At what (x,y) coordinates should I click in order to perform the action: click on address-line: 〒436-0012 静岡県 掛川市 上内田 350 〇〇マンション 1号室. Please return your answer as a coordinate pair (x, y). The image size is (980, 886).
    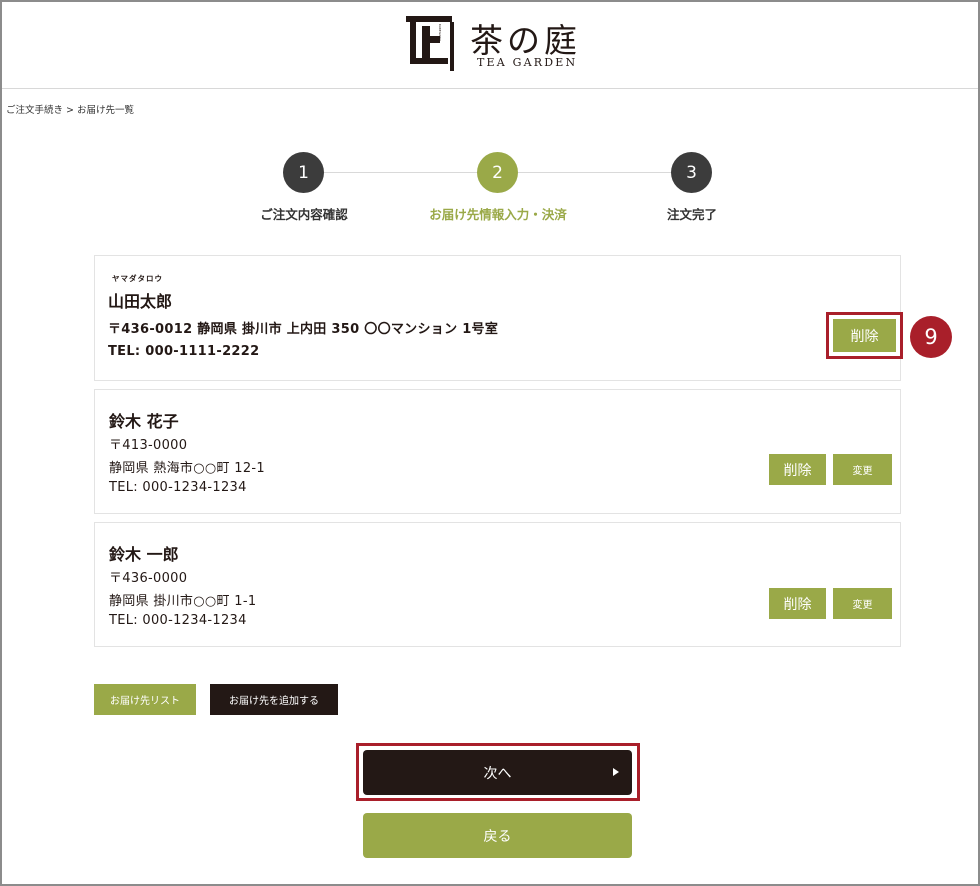
    Looking at the image, I should click on (303, 329).